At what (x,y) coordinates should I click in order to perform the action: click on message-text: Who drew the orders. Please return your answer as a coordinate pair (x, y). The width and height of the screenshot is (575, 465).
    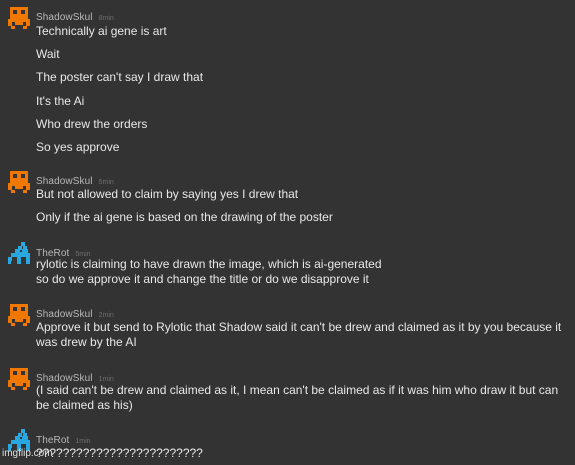
    Looking at the image, I should click on (92, 124).